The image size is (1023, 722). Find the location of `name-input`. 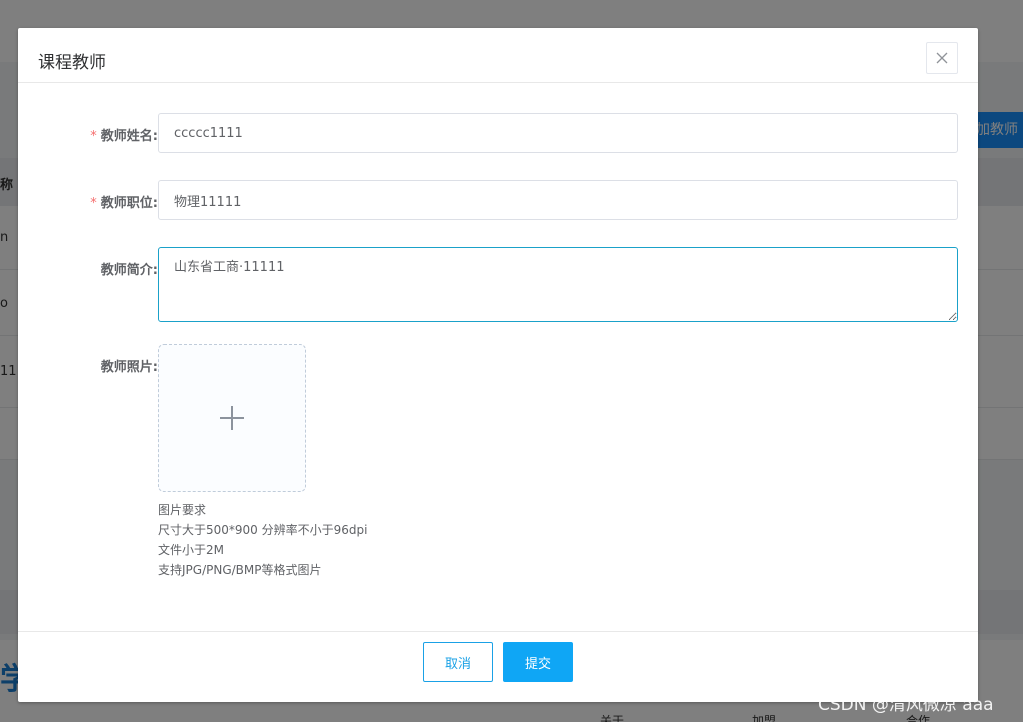

name-input is located at coordinates (558, 133).